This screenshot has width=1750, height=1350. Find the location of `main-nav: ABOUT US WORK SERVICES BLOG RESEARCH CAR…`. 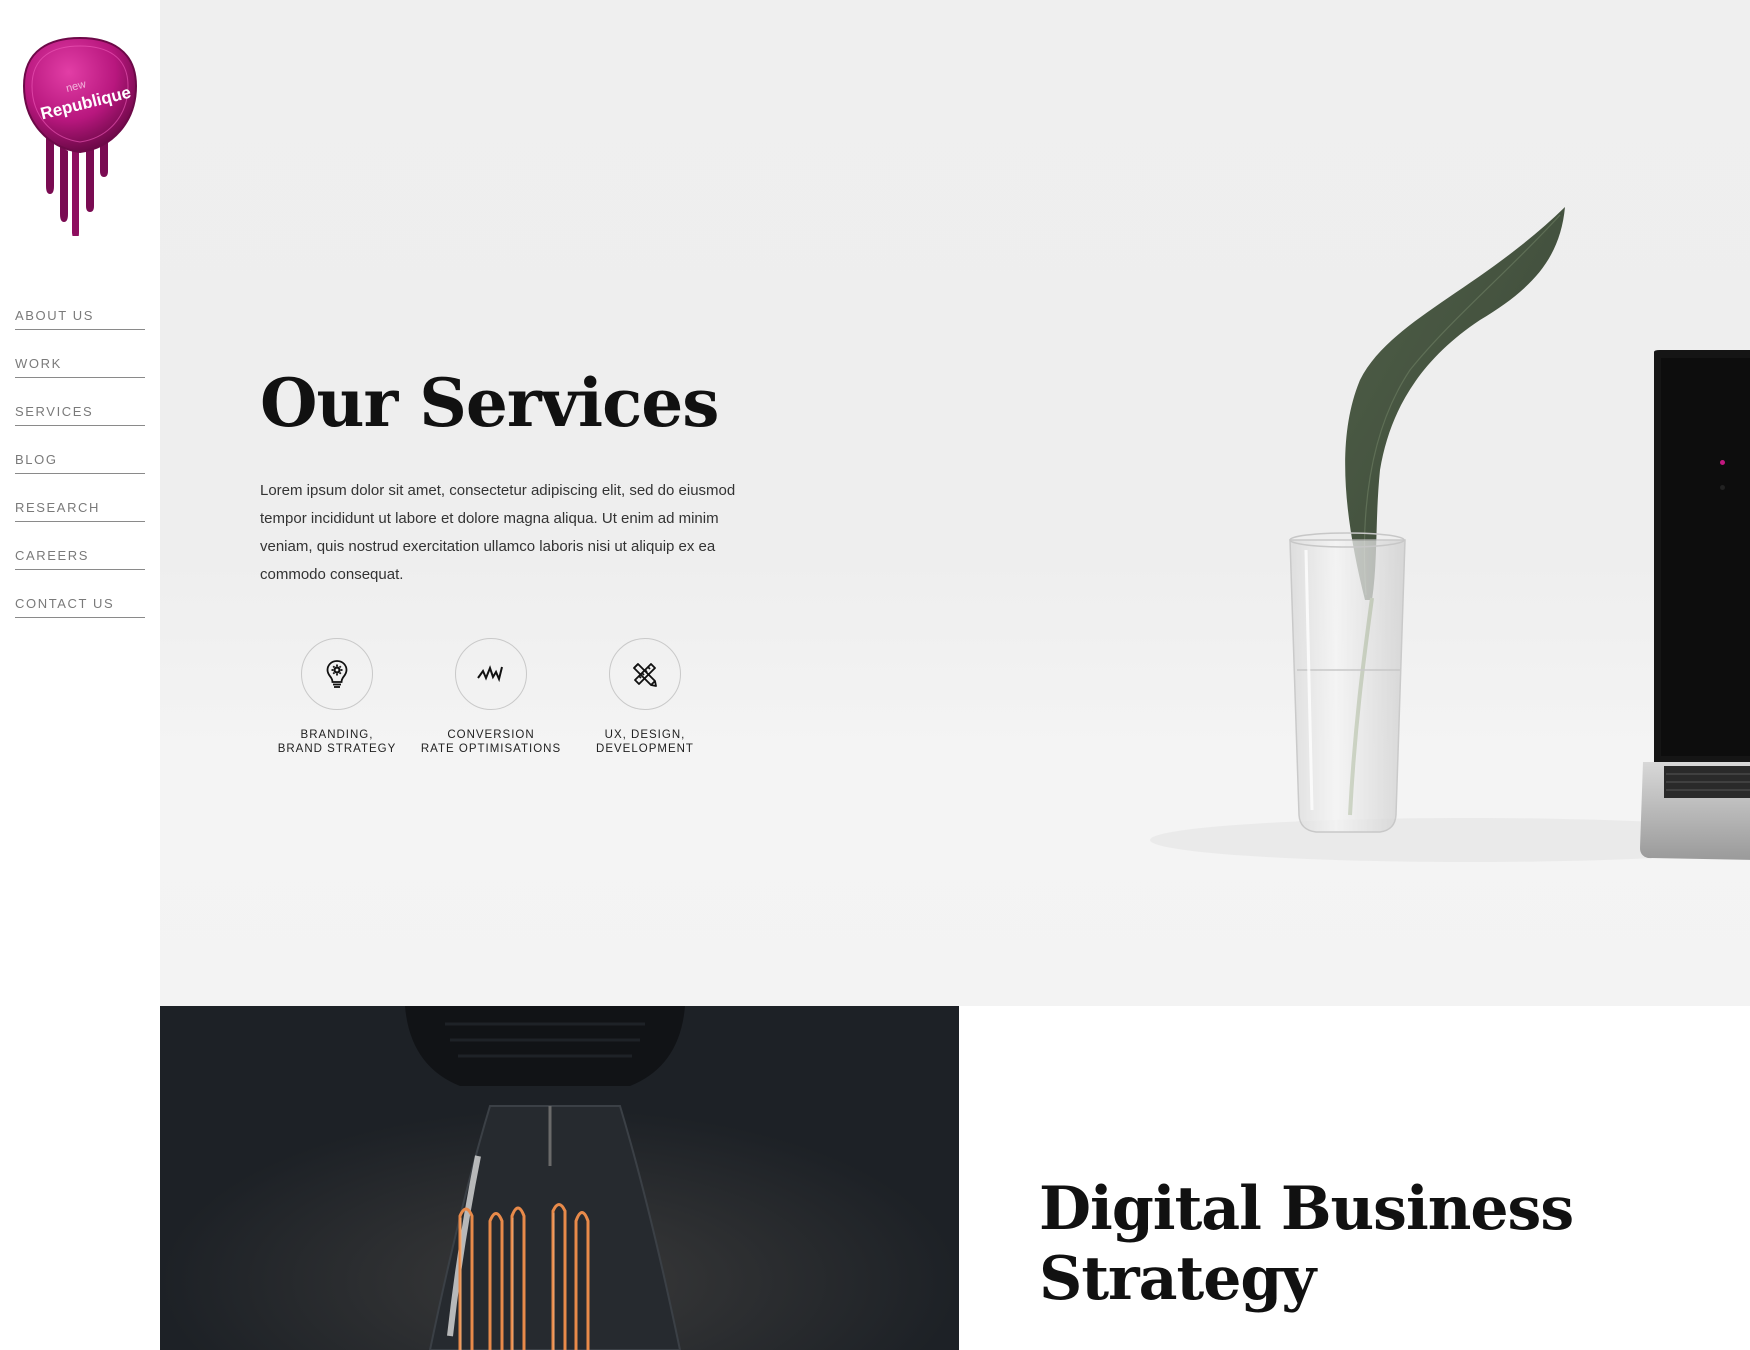

main-nav: ABOUT US WORK SERVICES BLOG RESEARCH CAR… is located at coordinates (80, 460).